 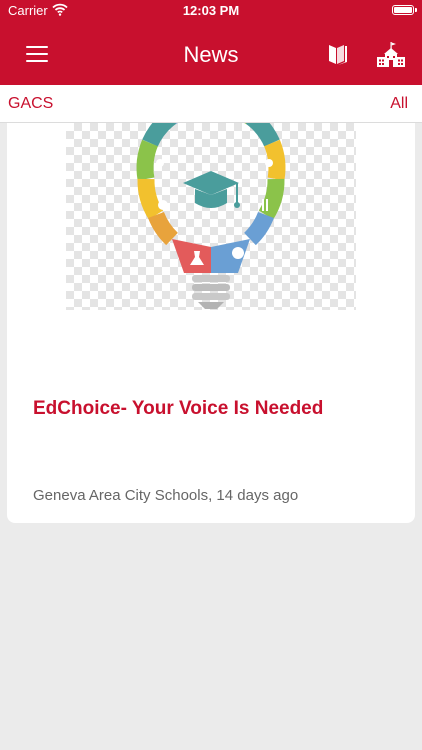 What do you see at coordinates (30, 104) in the screenshot?
I see `school-filter-button: GACS` at bounding box center [30, 104].